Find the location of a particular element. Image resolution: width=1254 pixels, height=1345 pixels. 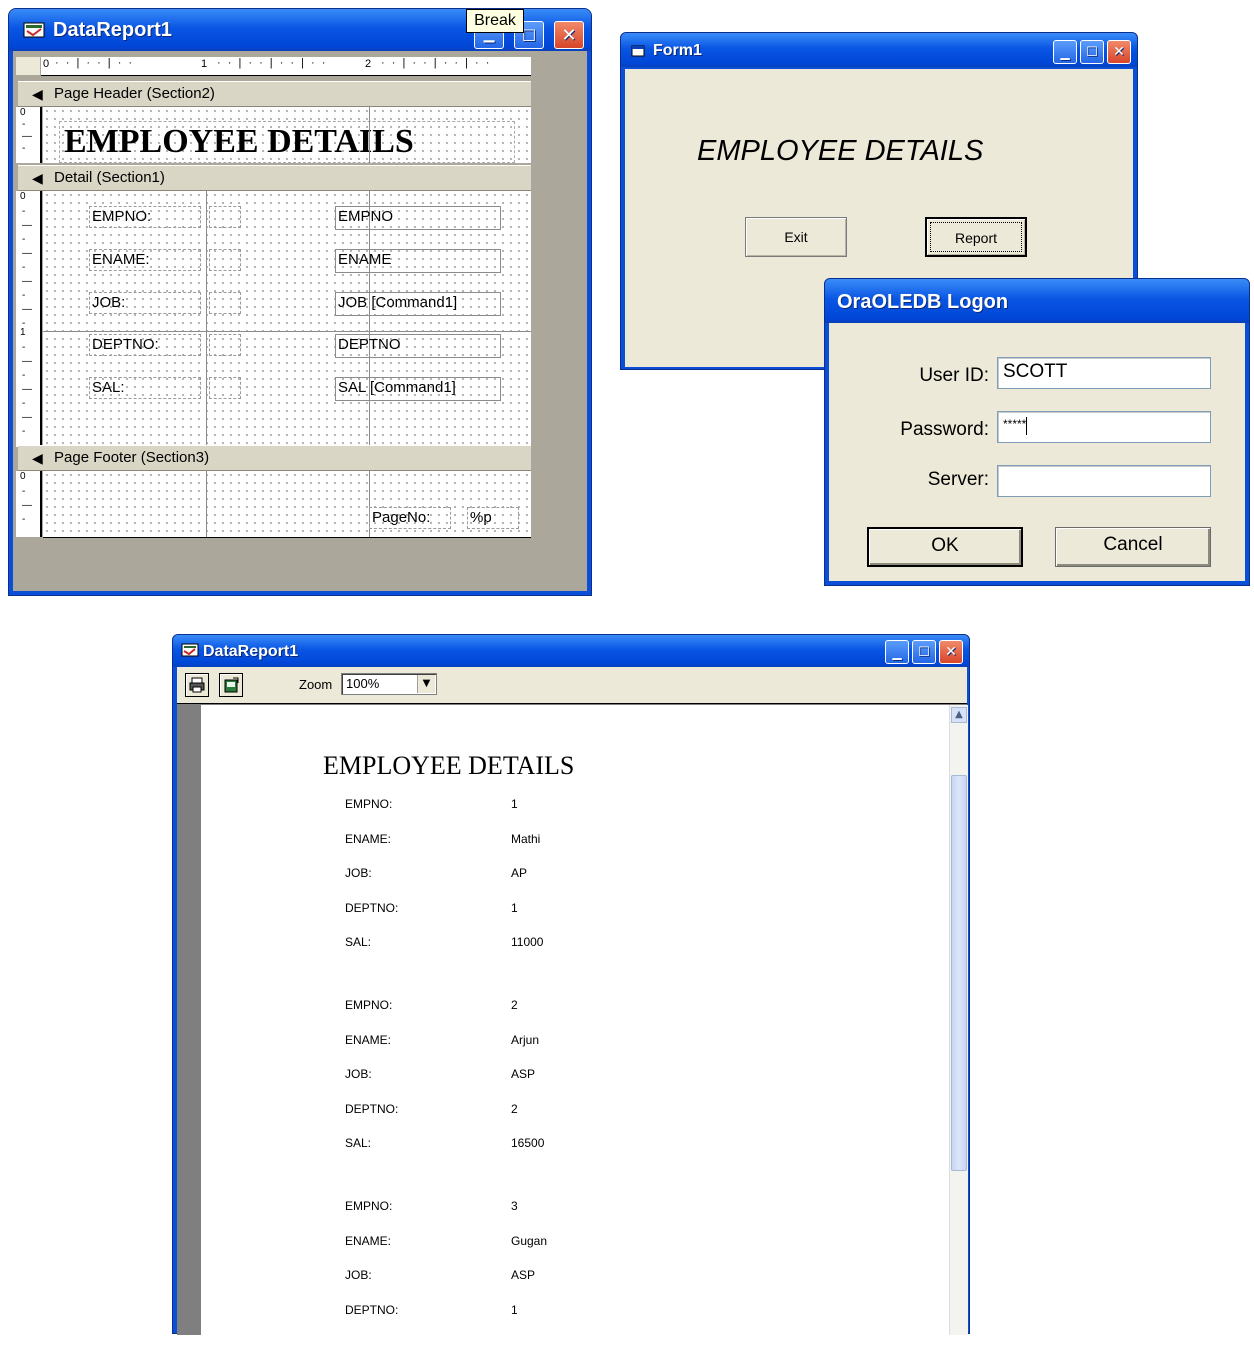

vruler-ticks: - — - — - — - — - is located at coordinates (27, 267).